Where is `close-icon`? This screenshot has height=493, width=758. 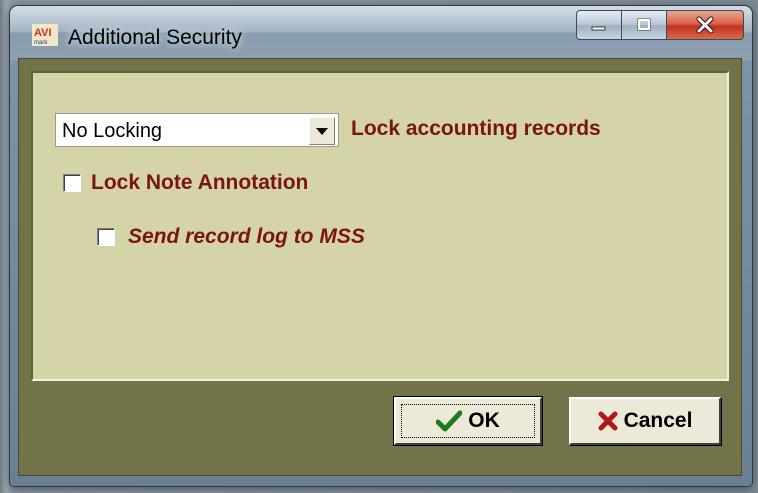 close-icon is located at coordinates (705, 25).